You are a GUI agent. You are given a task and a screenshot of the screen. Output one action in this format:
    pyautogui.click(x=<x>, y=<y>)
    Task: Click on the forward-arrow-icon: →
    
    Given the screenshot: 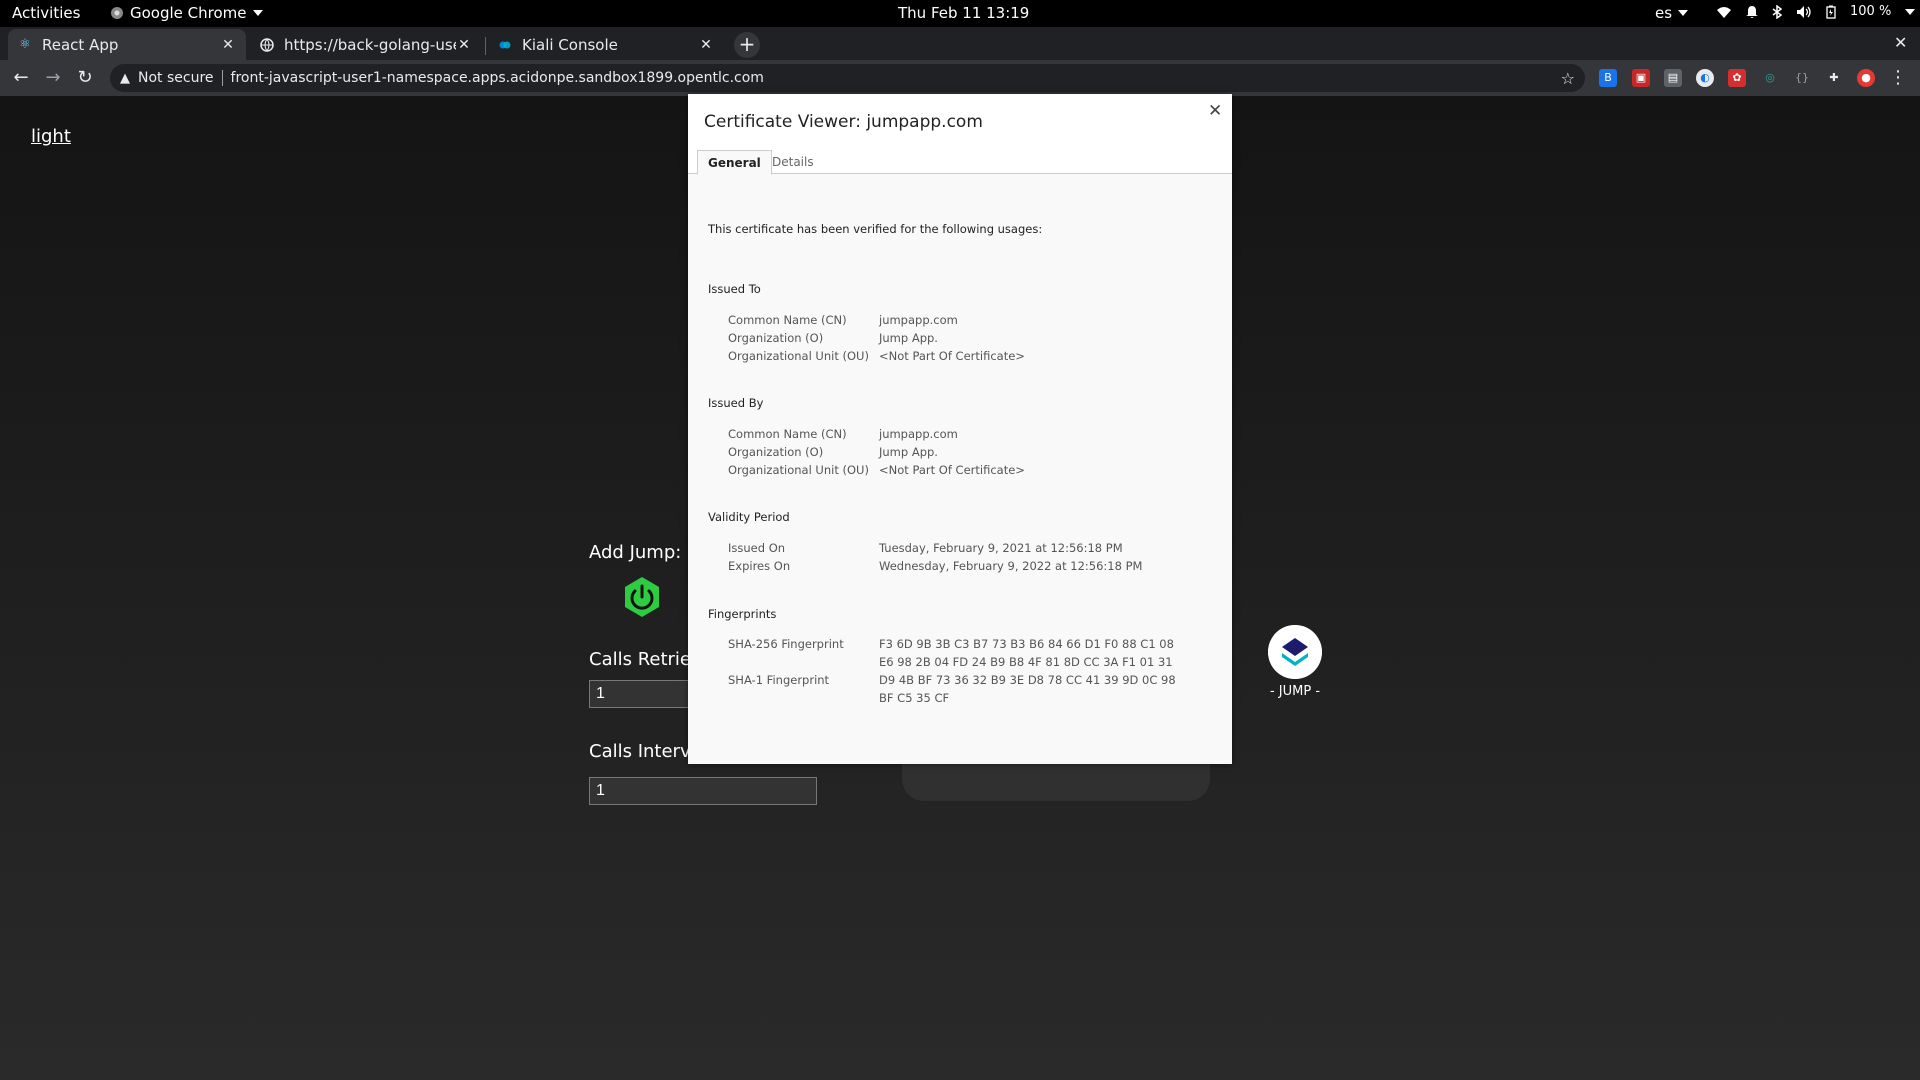 What is the action you would take?
    pyautogui.click(x=53, y=78)
    